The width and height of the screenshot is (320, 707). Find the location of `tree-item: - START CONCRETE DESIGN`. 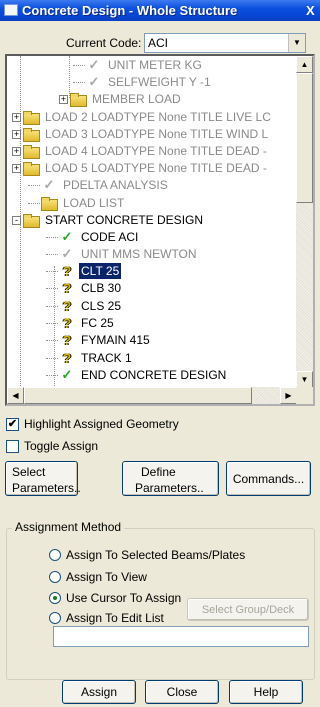

tree-item: - START CONCRETE DESIGN is located at coordinates (108, 220).